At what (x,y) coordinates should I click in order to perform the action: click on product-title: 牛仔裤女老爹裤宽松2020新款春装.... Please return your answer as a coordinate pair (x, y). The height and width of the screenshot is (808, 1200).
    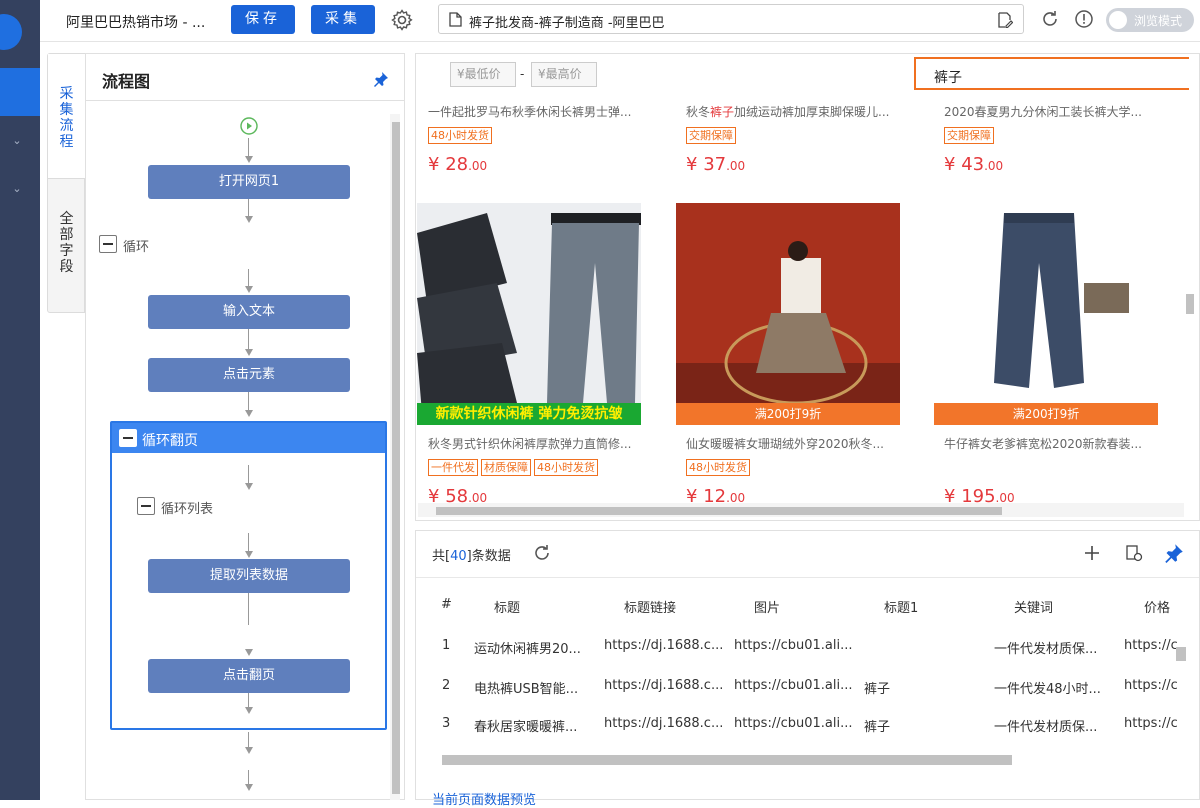
    Looking at the image, I should click on (1043, 443).